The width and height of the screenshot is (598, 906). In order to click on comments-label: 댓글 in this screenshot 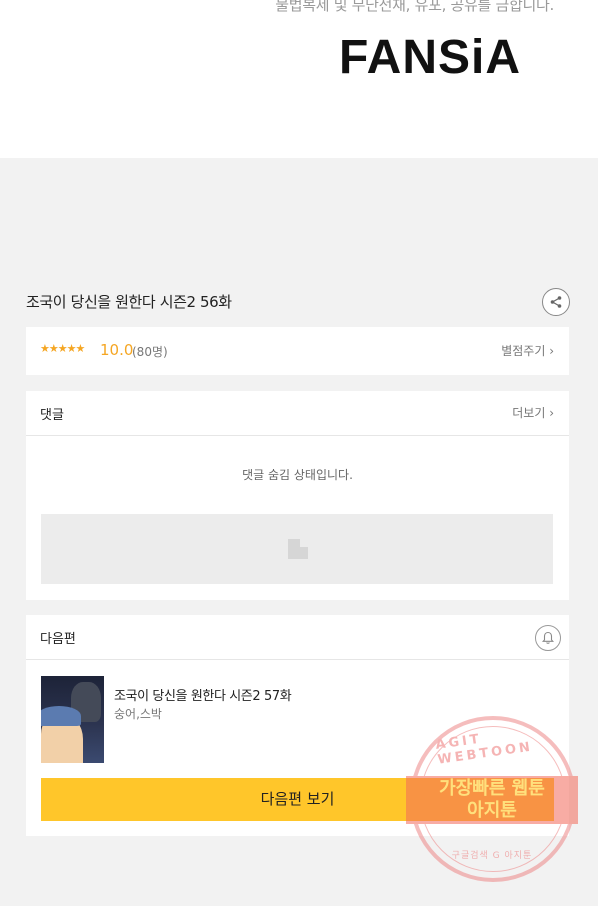, I will do `click(52, 415)`.